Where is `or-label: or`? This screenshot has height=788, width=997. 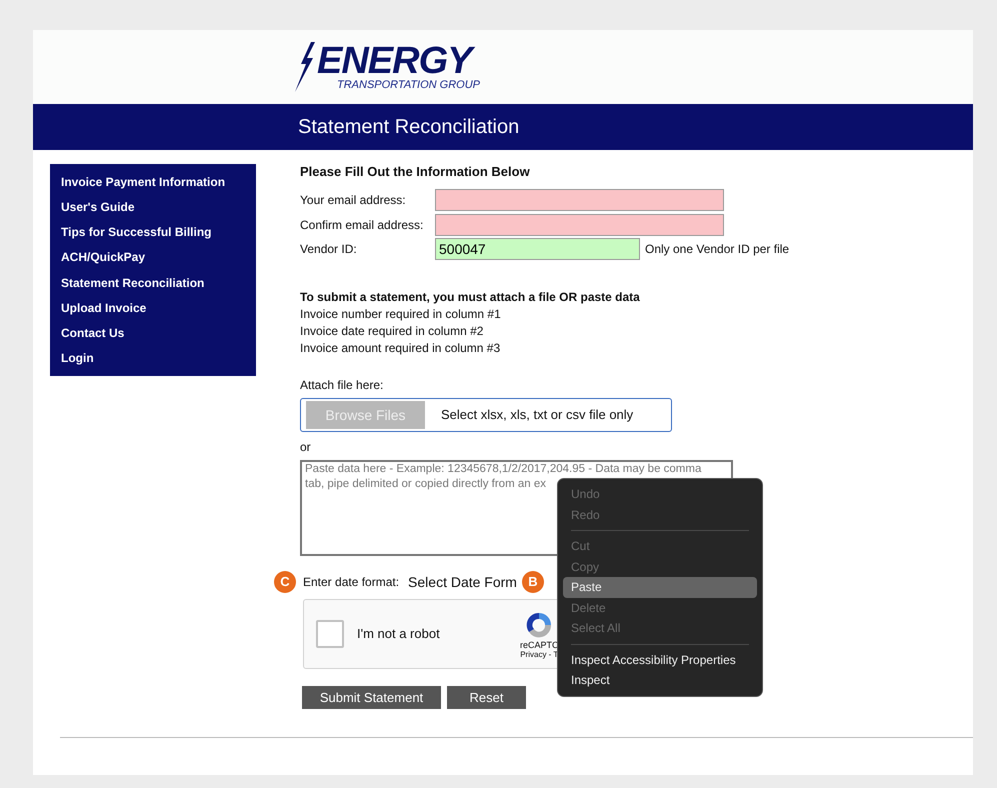 or-label: or is located at coordinates (306, 447).